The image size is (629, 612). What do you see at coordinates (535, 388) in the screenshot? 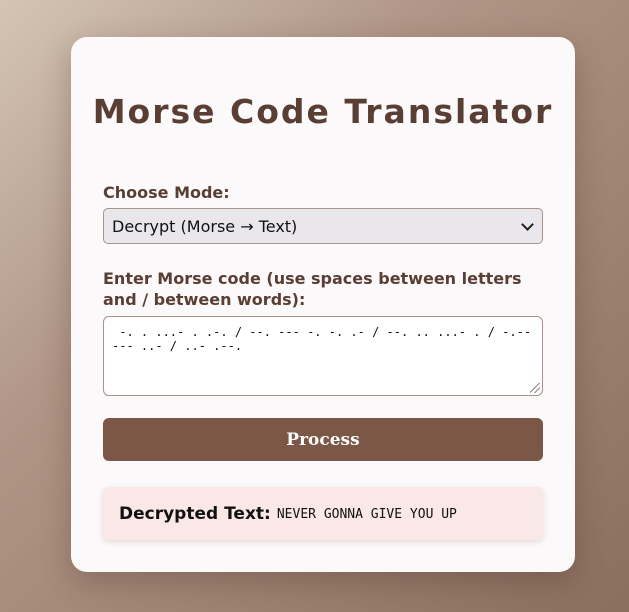
I see `resize-handle-icon` at bounding box center [535, 388].